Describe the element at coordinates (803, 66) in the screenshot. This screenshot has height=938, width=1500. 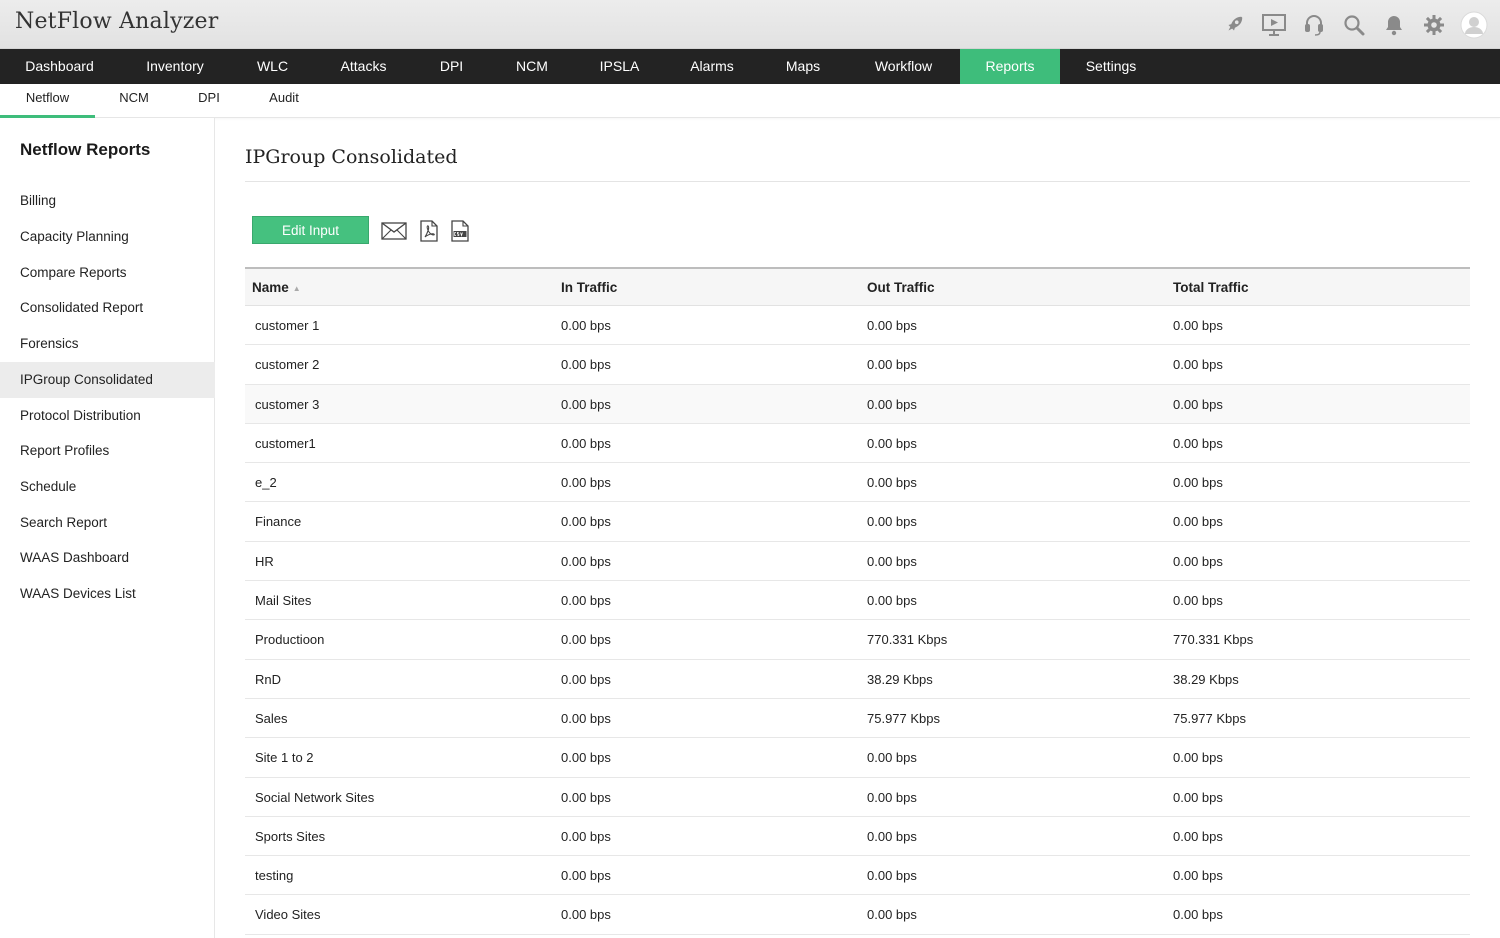
I see `nav-maps: Maps` at that location.